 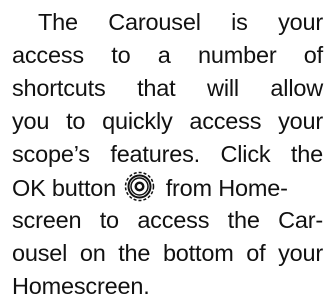 What do you see at coordinates (167, 253) in the screenshot?
I see `paragraph-line-8: ousel on the bottom of your` at bounding box center [167, 253].